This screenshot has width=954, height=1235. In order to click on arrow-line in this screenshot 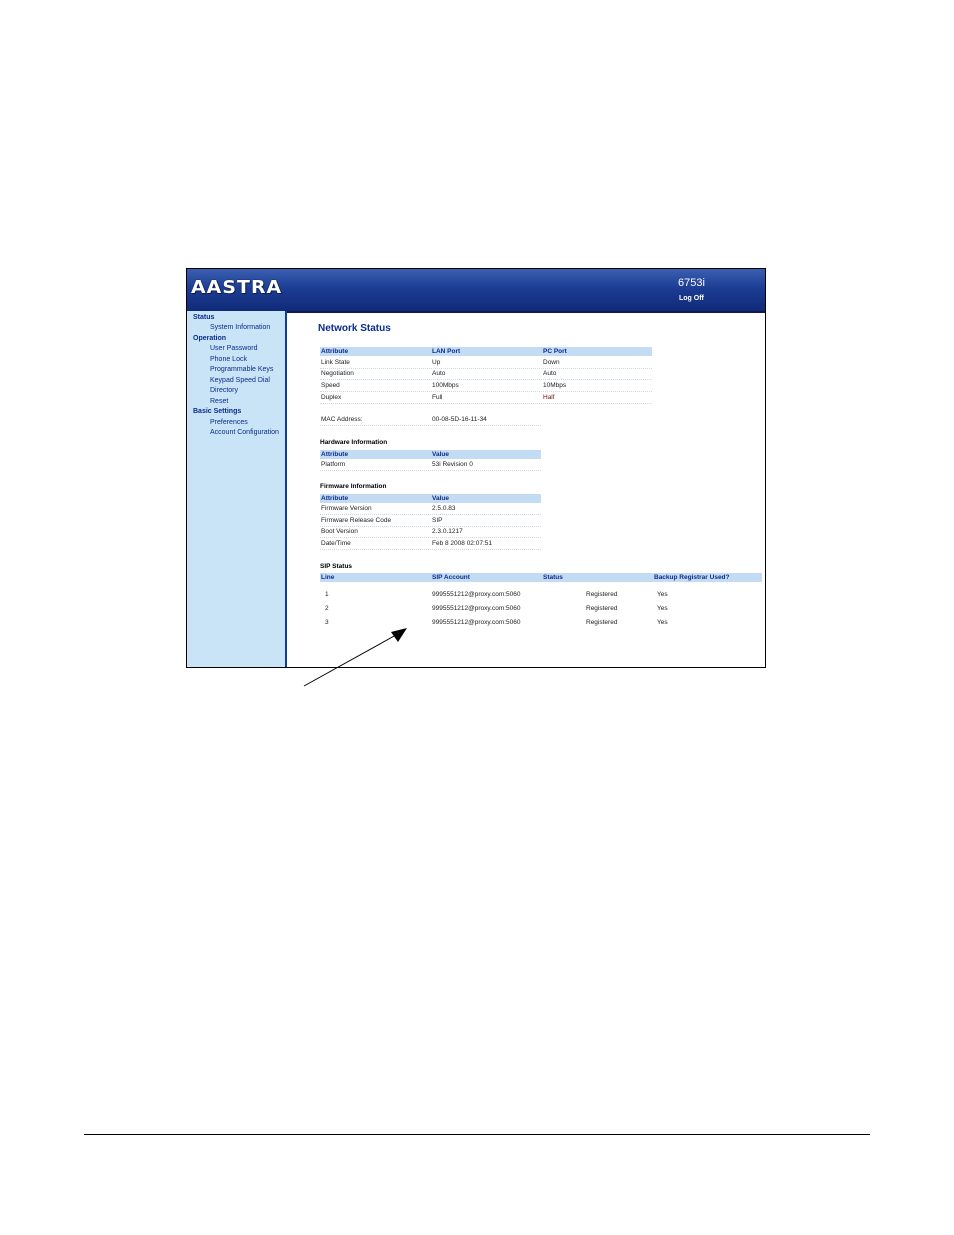, I will do `click(350, 660)`.